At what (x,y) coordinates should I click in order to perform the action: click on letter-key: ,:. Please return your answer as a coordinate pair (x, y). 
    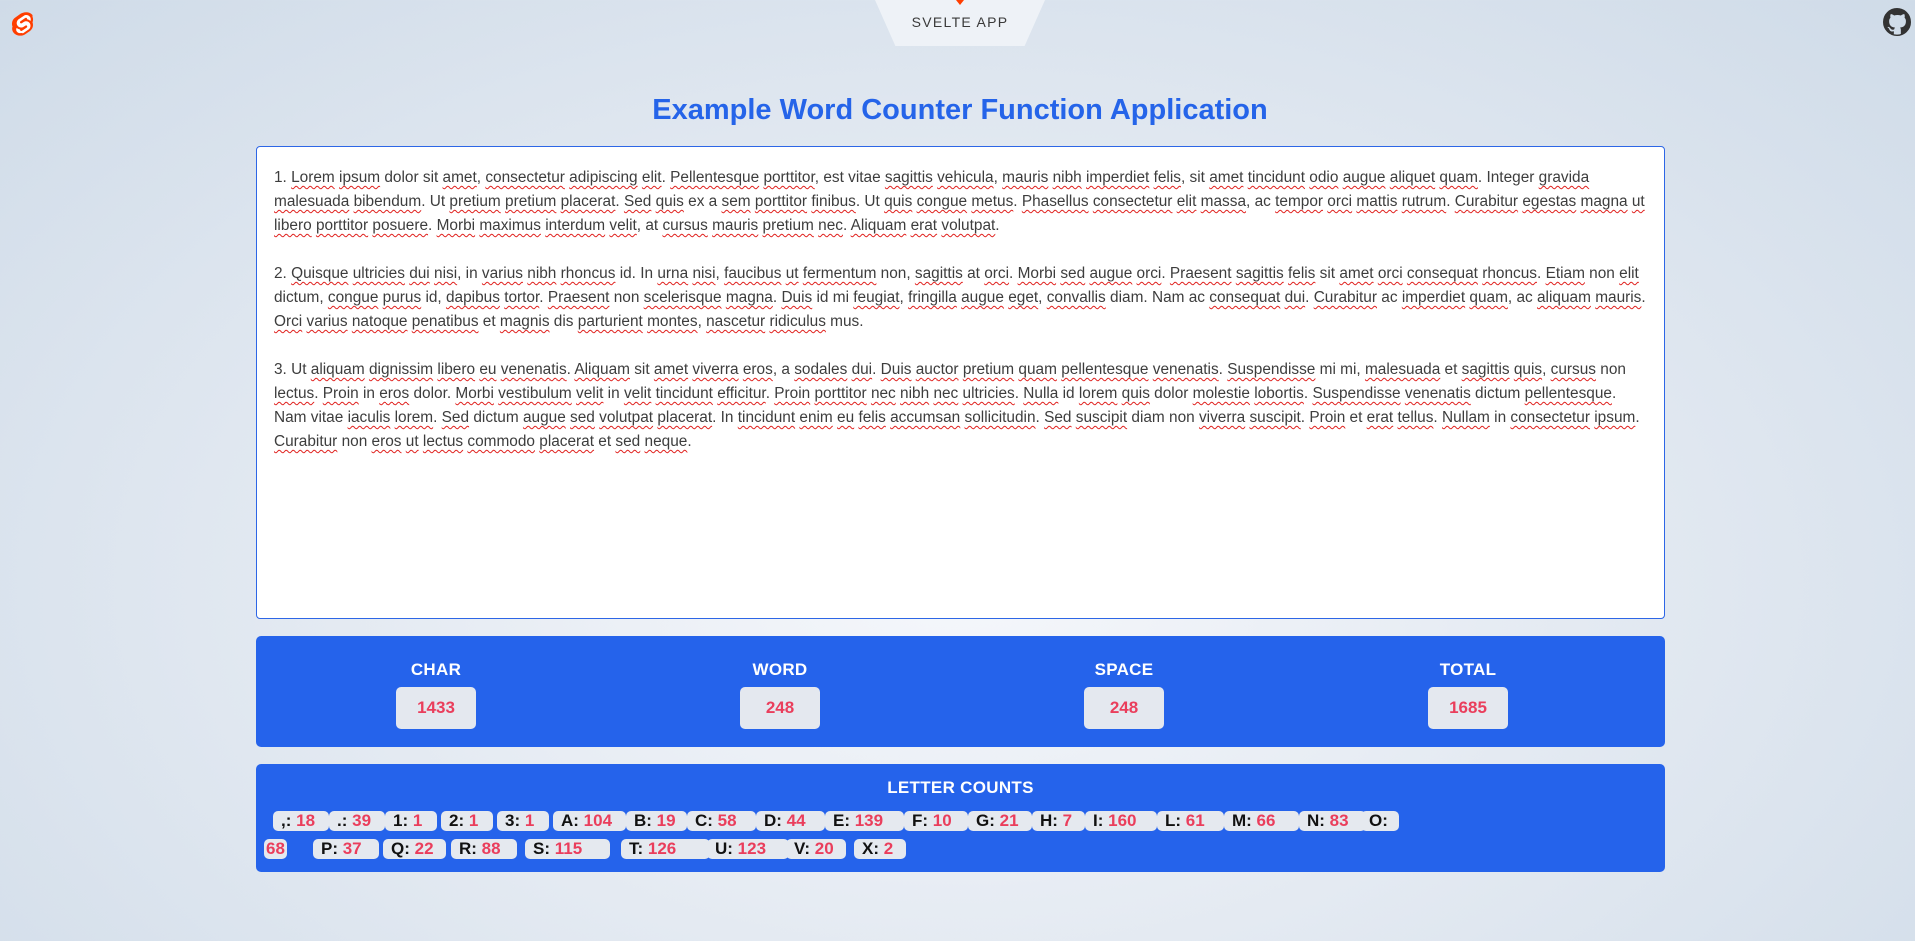
    Looking at the image, I should click on (286, 820).